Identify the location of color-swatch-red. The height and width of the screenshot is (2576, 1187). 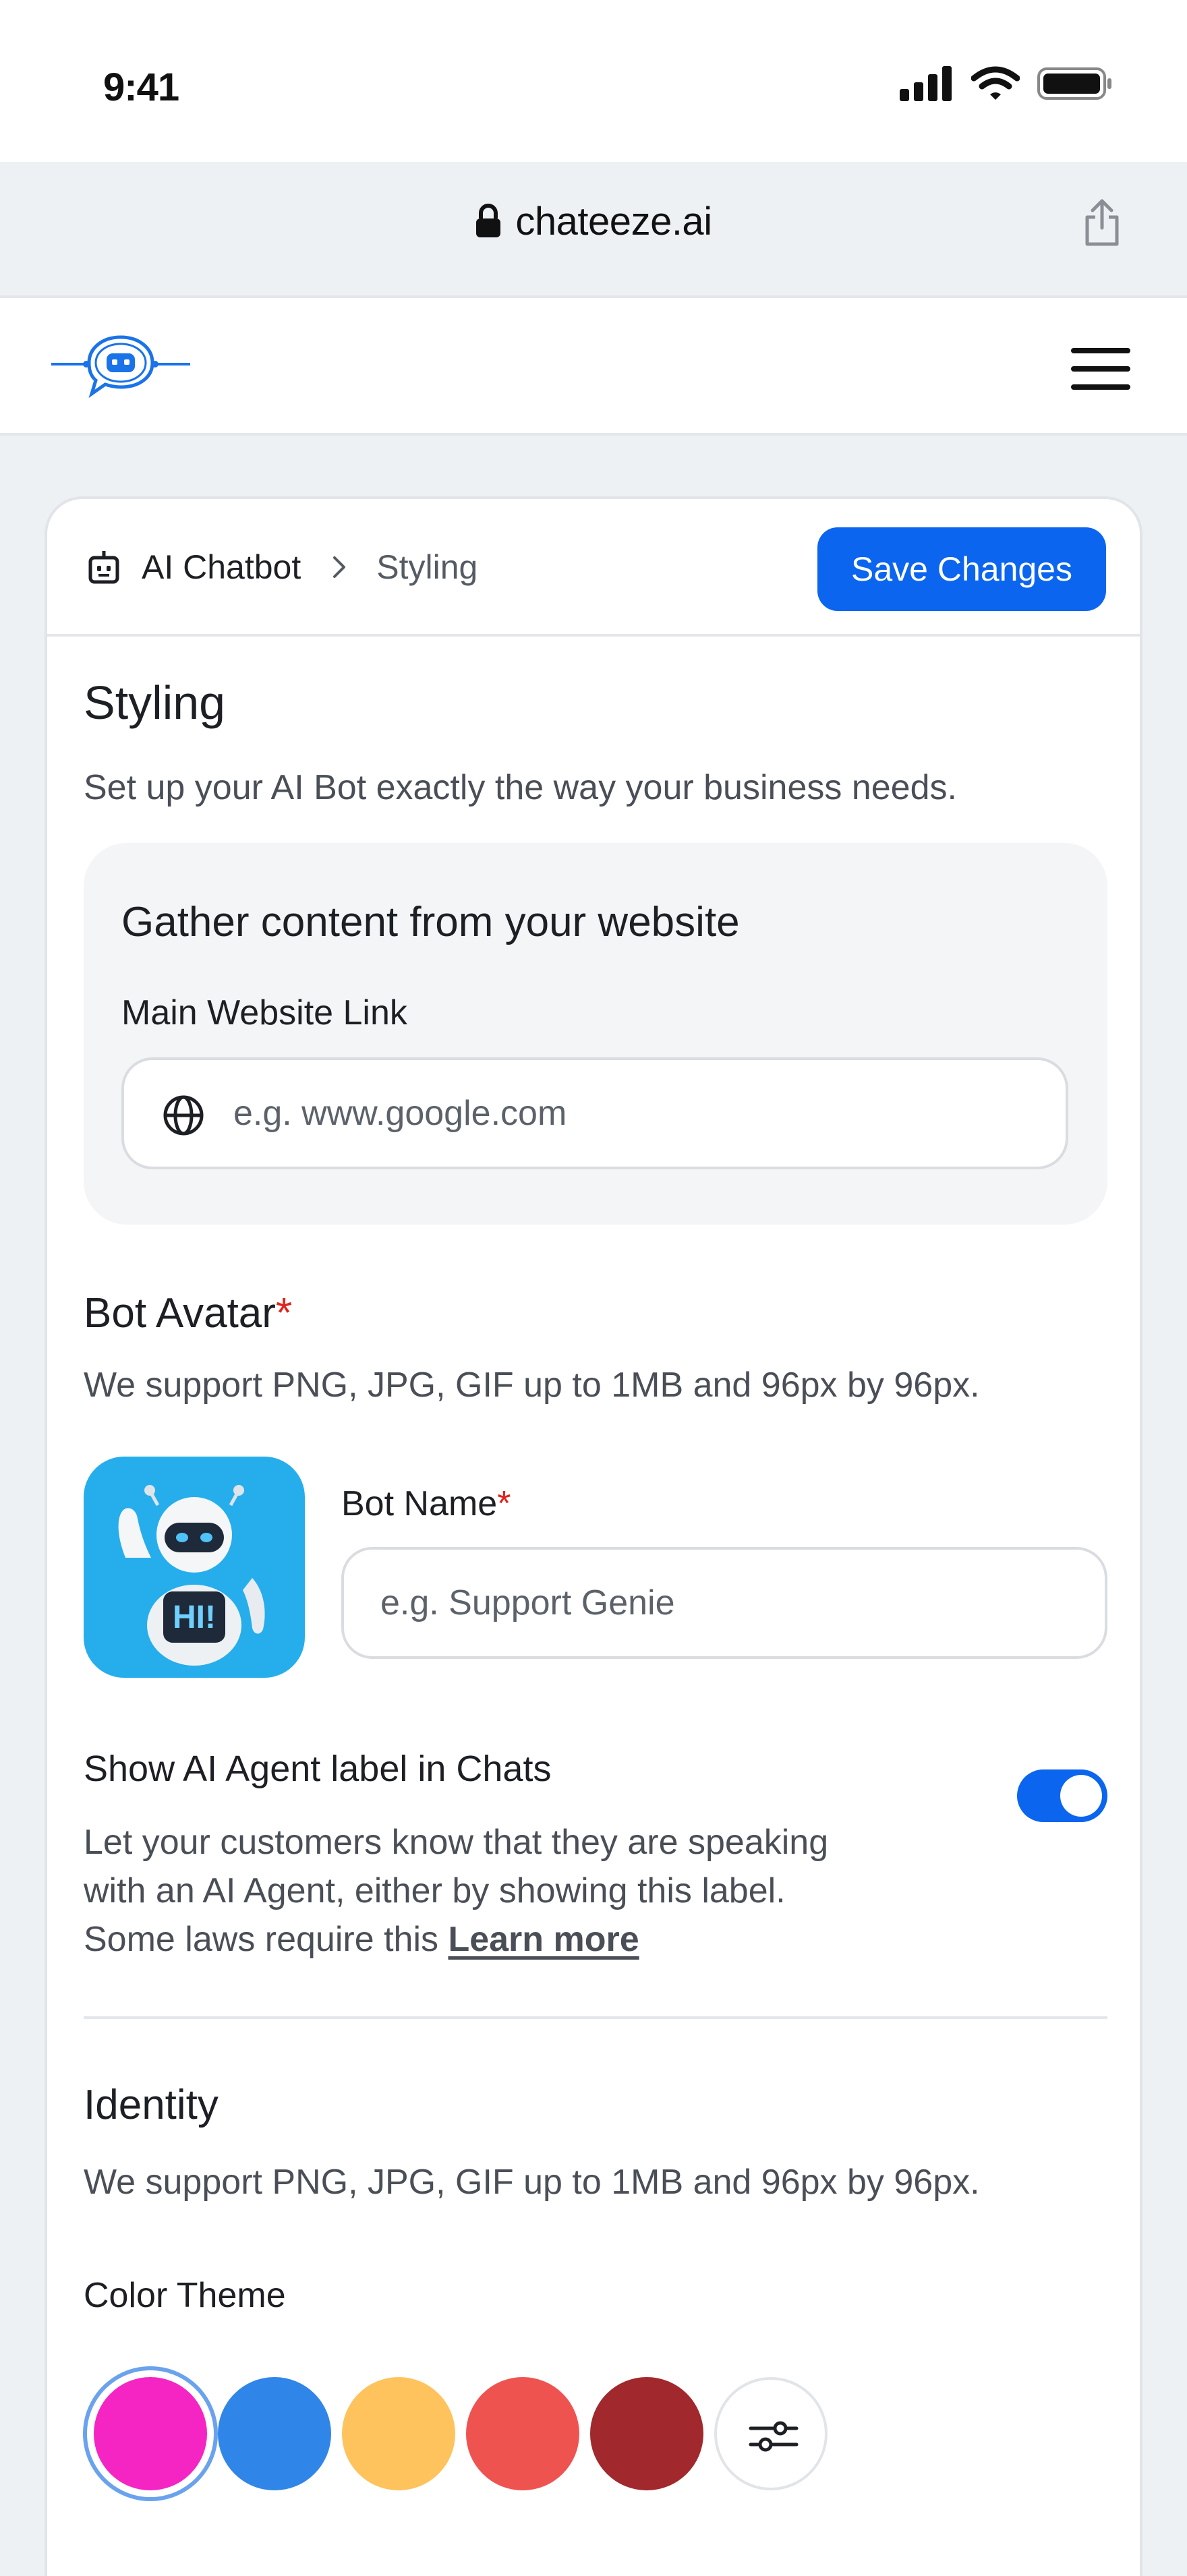
(523, 2433).